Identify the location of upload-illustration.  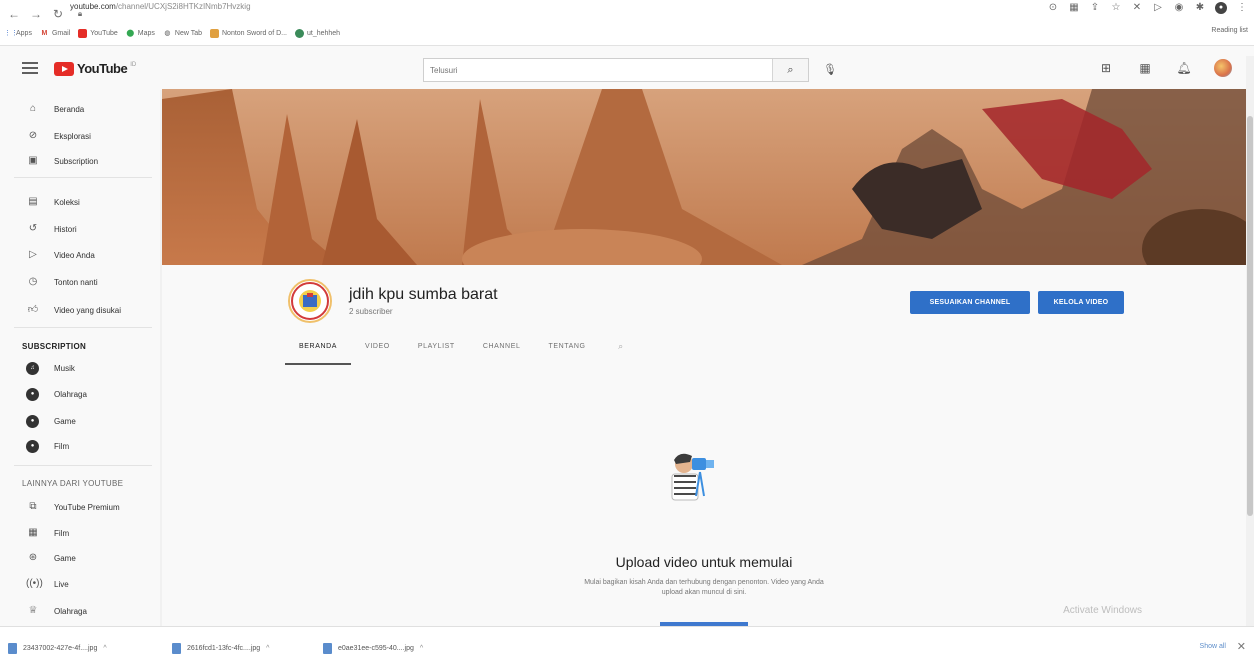
(691, 477).